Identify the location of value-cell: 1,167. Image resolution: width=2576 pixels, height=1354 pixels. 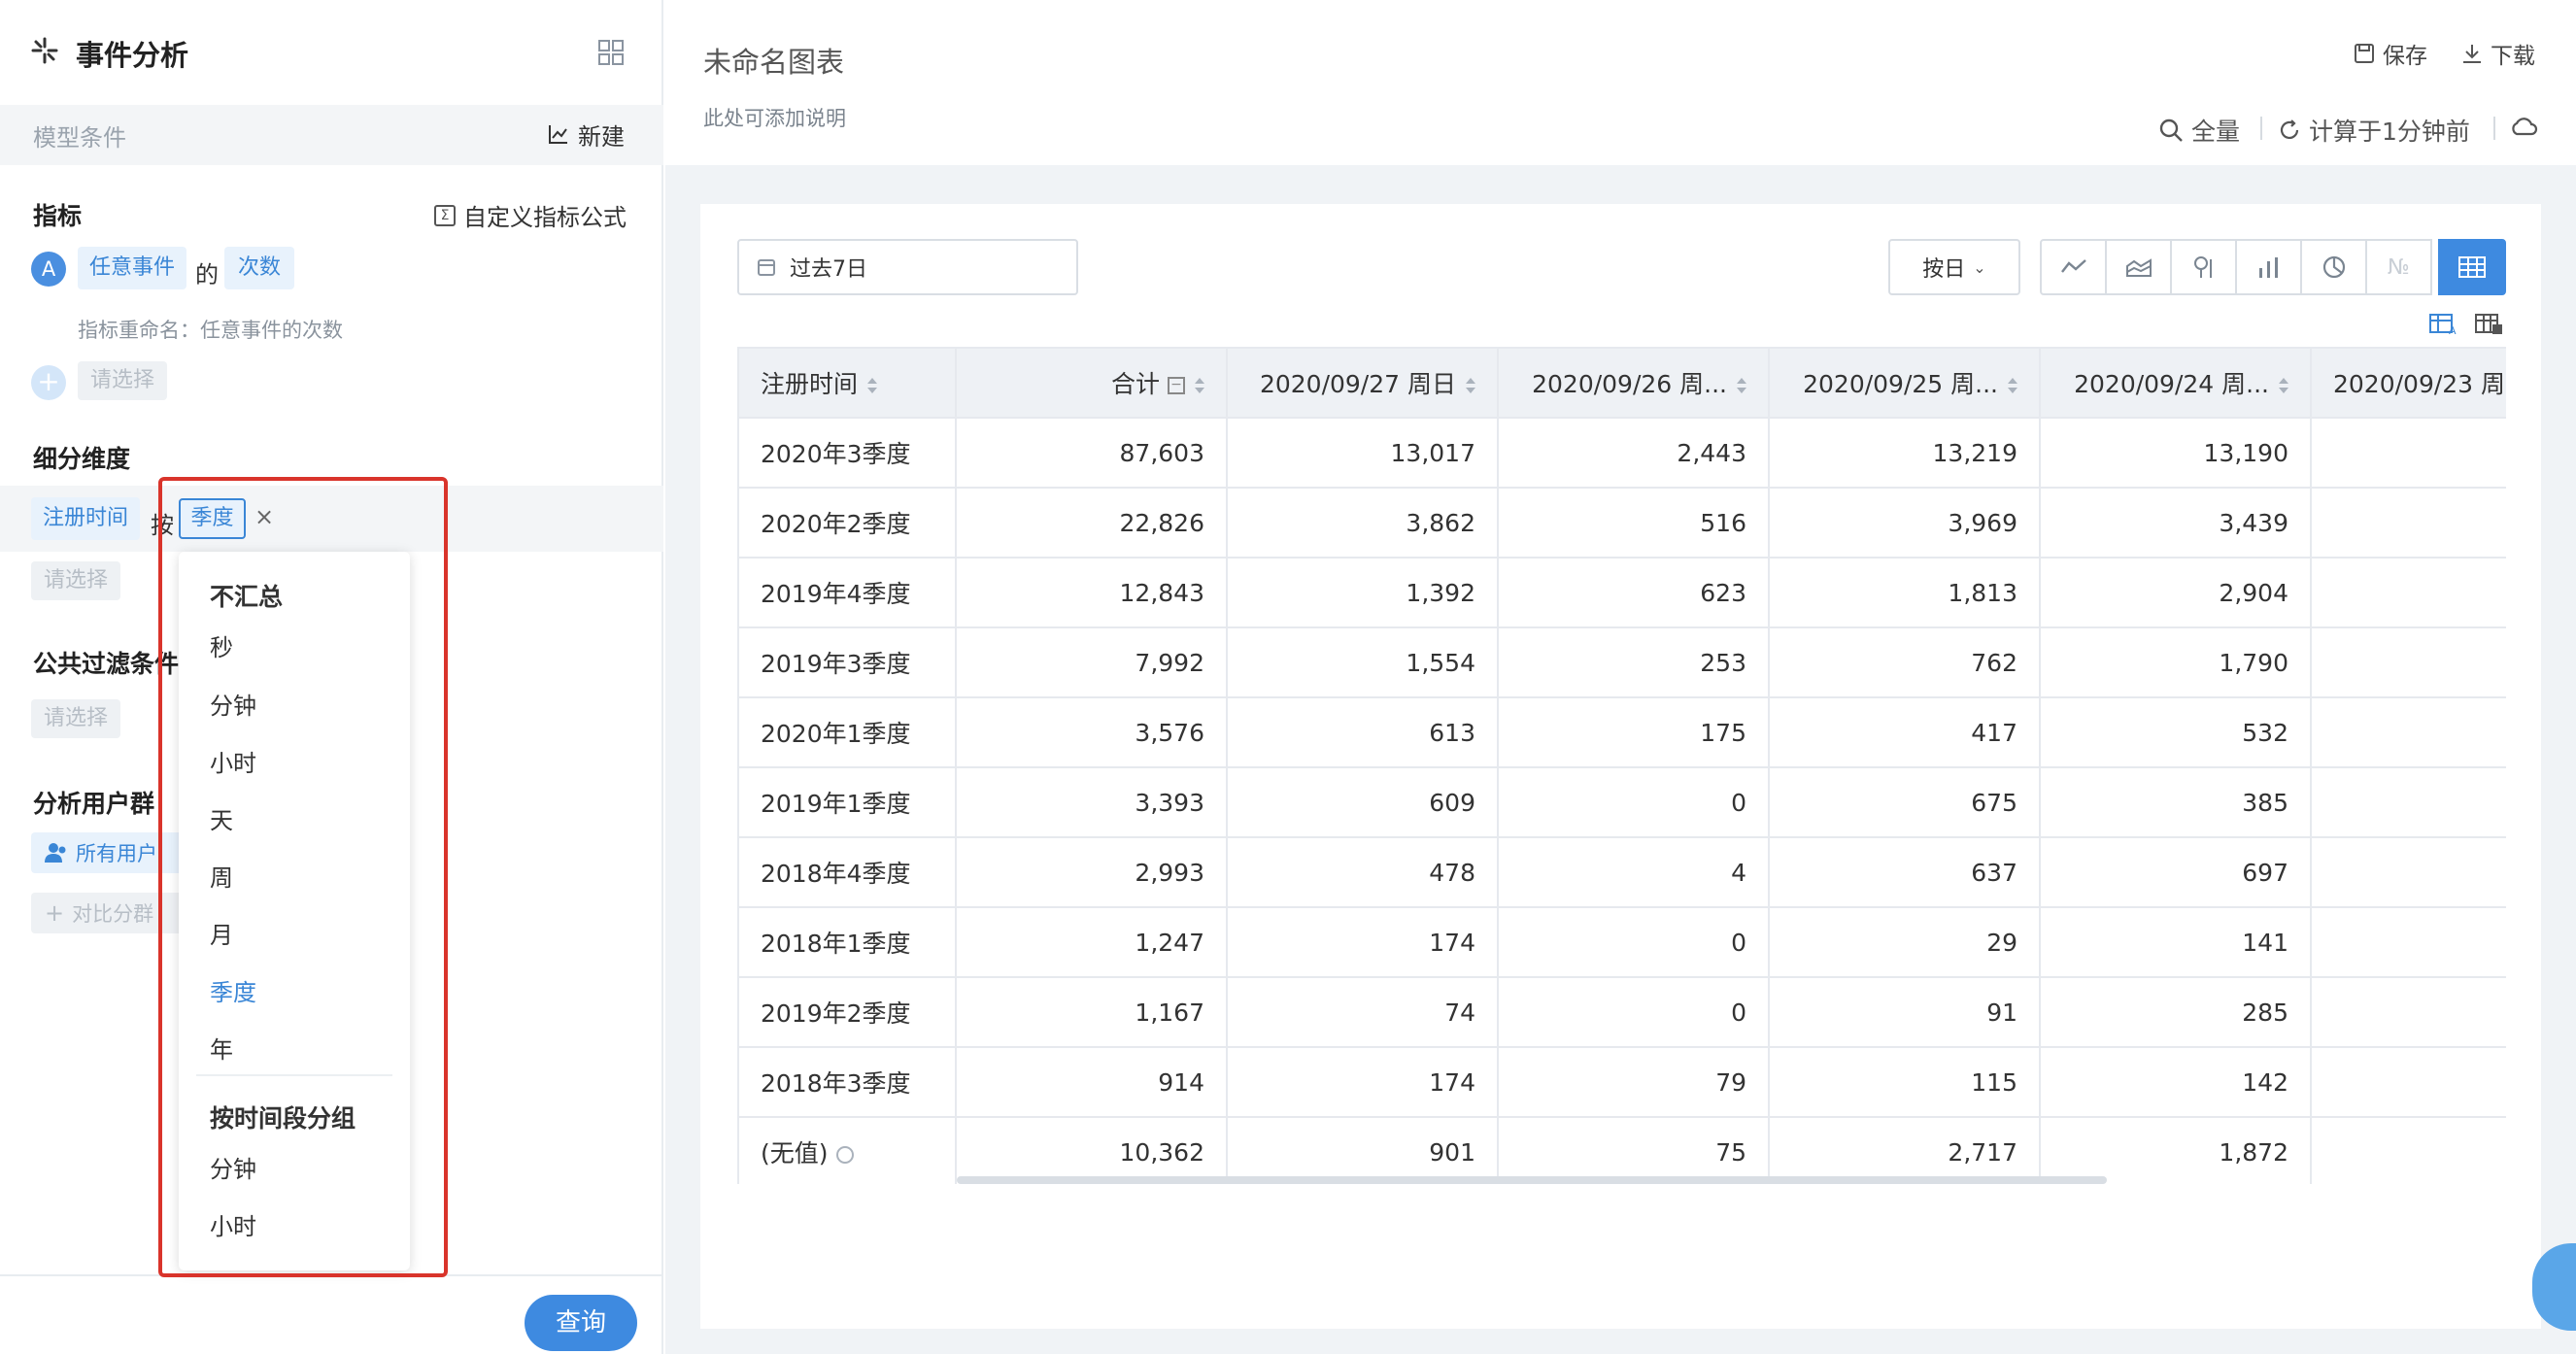
(1091, 1012).